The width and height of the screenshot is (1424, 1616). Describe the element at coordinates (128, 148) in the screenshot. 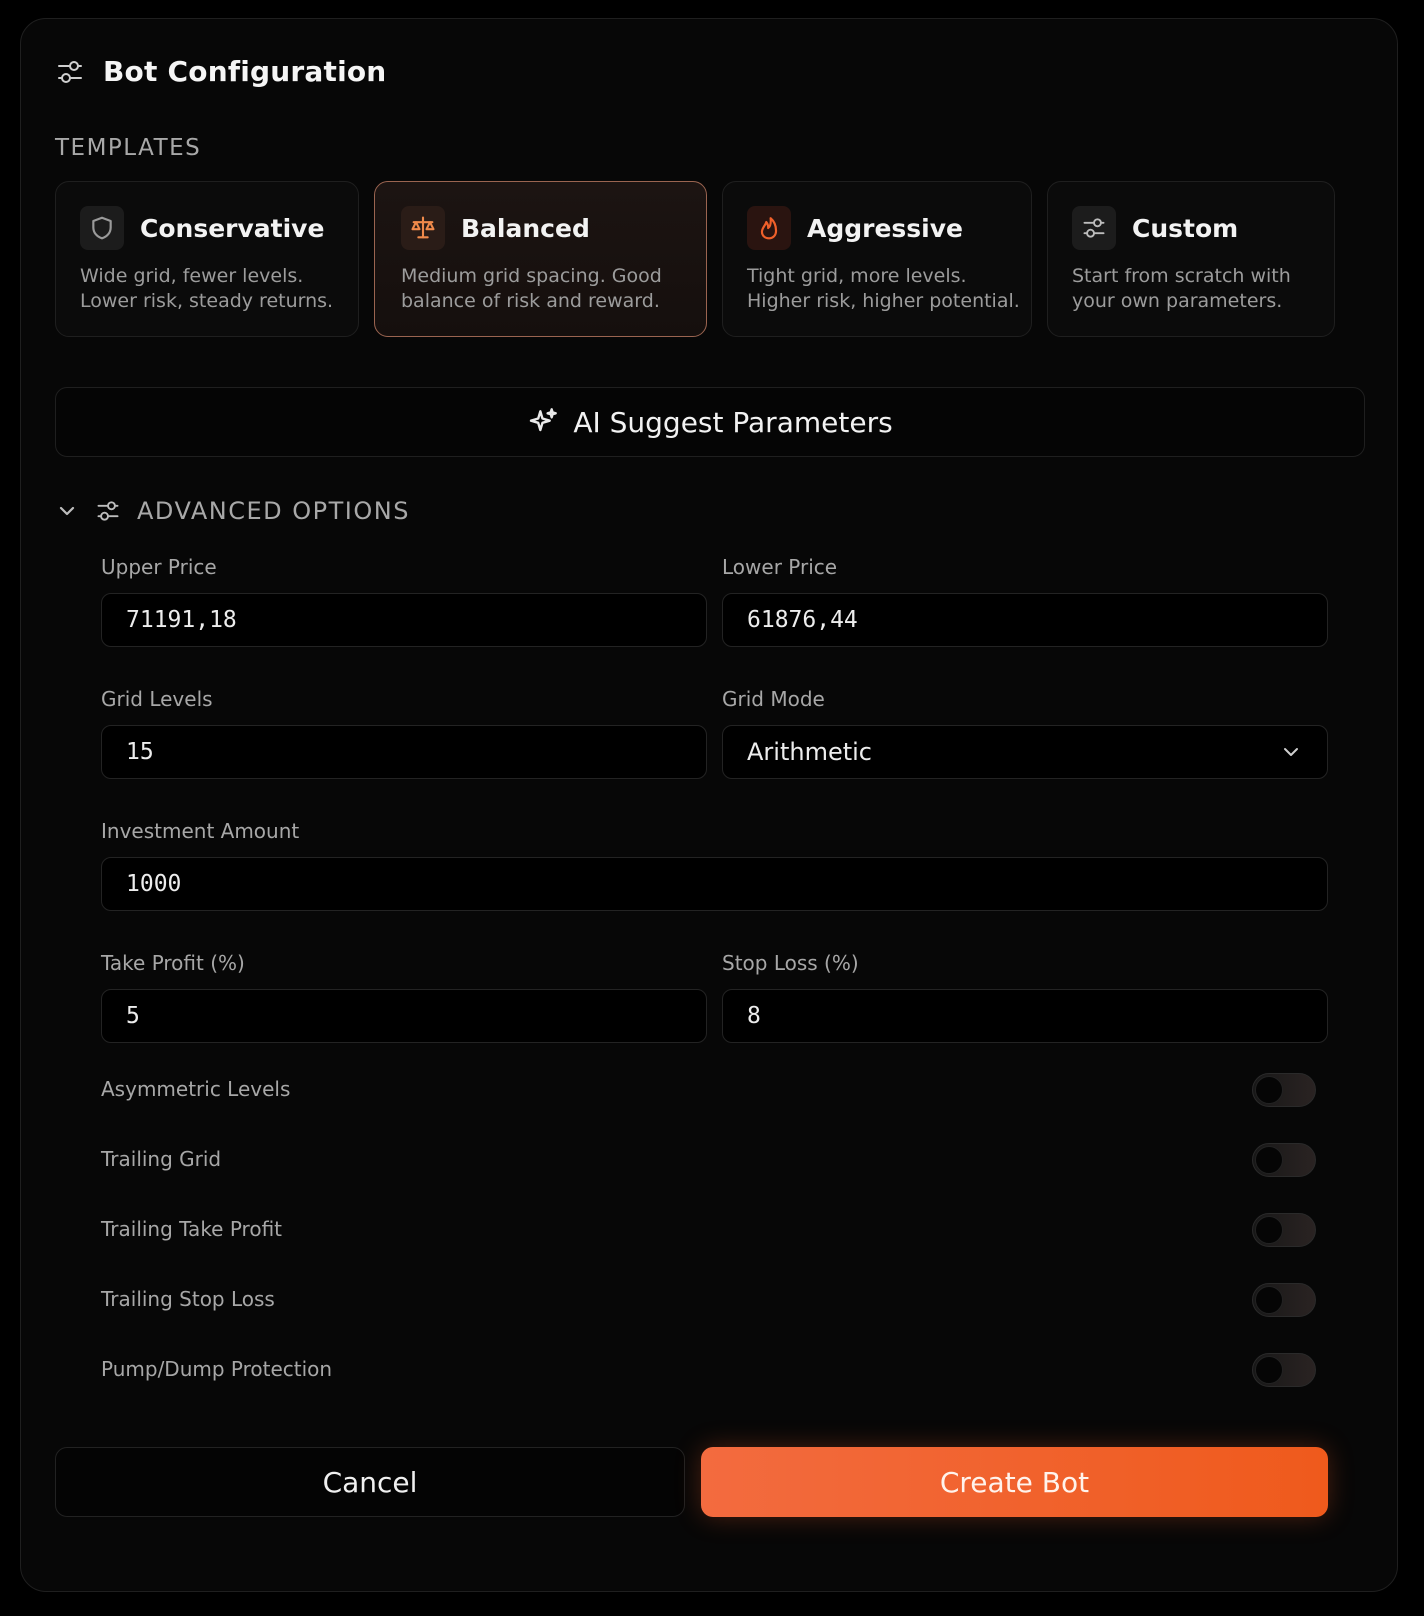

I see `templates-section-label: TEMPLATES` at that location.